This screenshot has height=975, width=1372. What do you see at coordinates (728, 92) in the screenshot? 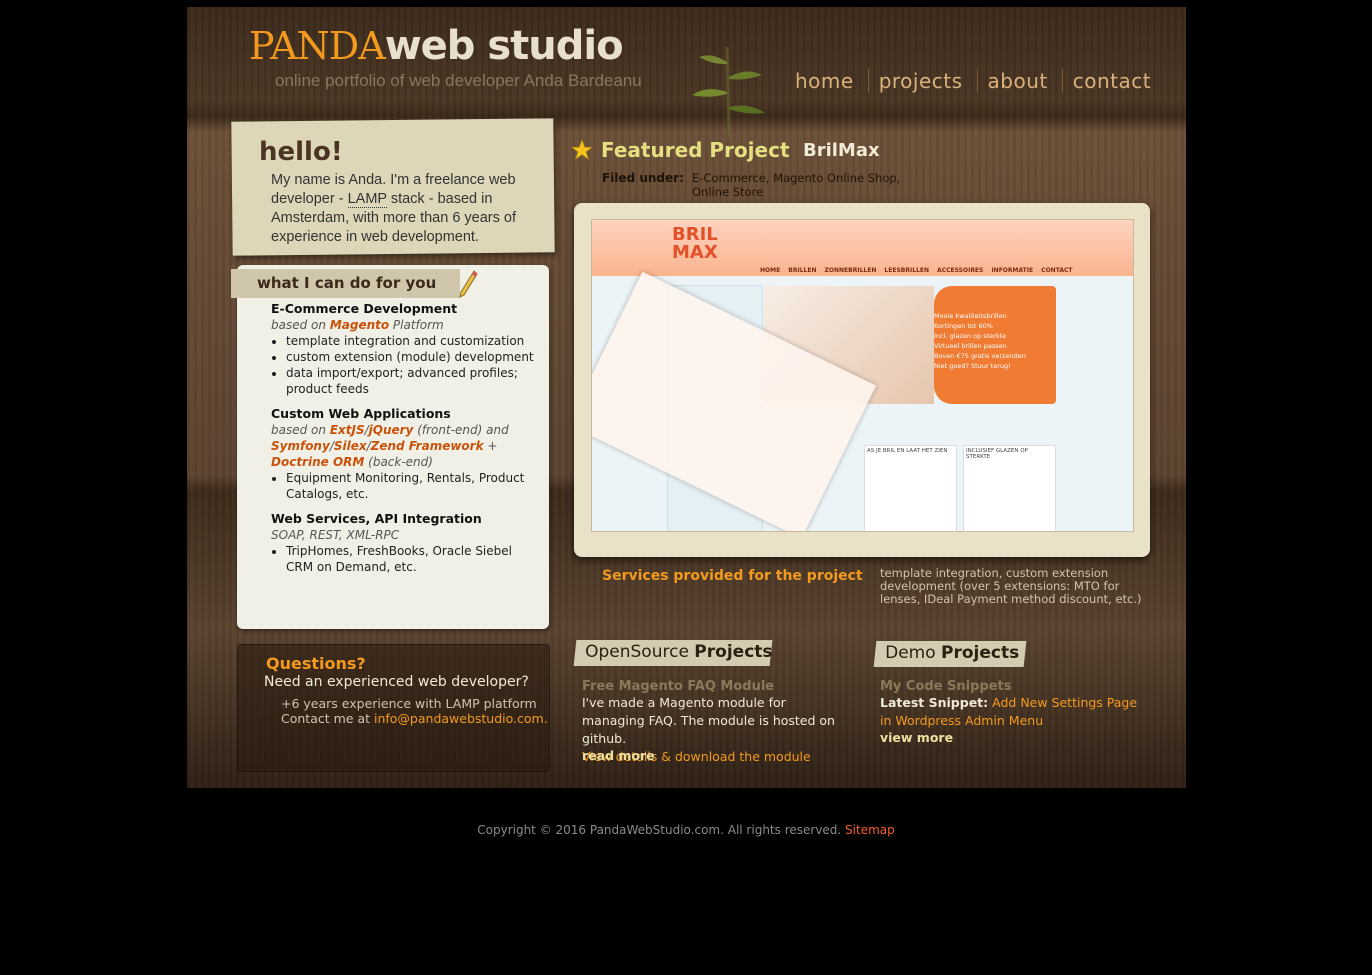
I see `bamboo-leaves-icon` at bounding box center [728, 92].